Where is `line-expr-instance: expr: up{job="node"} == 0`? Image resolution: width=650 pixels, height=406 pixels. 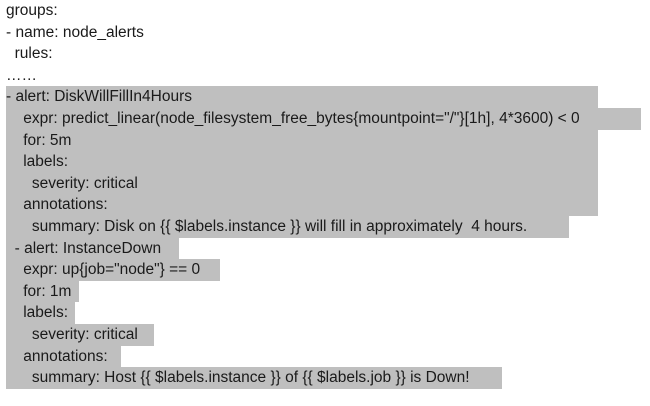 line-expr-instance: expr: up{job="node"} == 0 is located at coordinates (113, 270).